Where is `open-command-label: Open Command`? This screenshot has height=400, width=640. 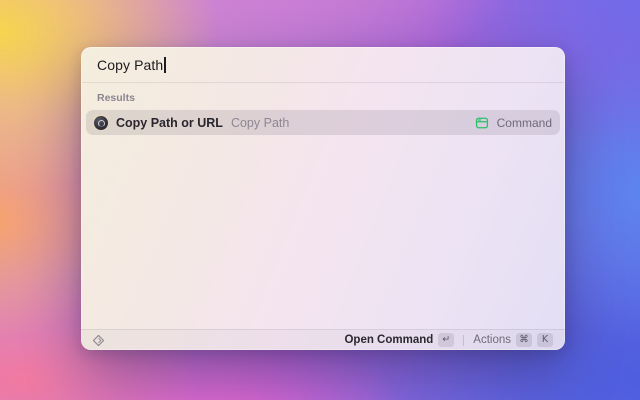 open-command-label: Open Command is located at coordinates (389, 340).